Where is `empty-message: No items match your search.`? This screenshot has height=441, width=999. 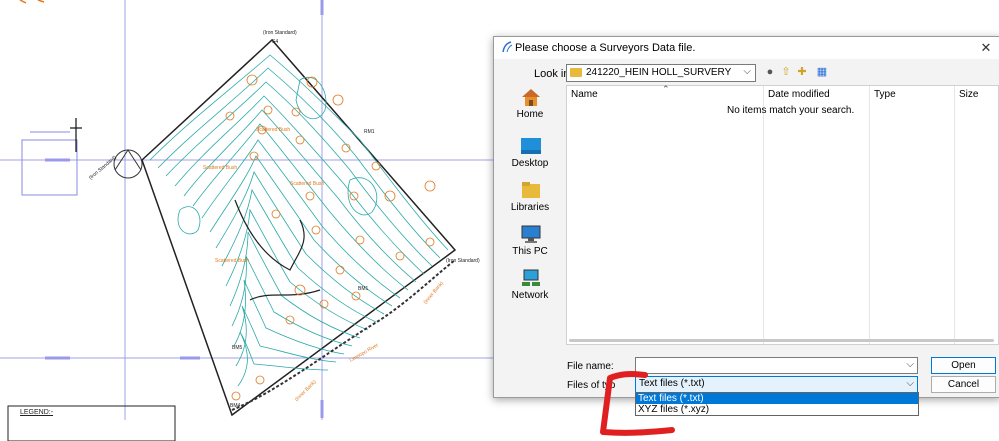 empty-message: No items match your search. is located at coordinates (791, 110).